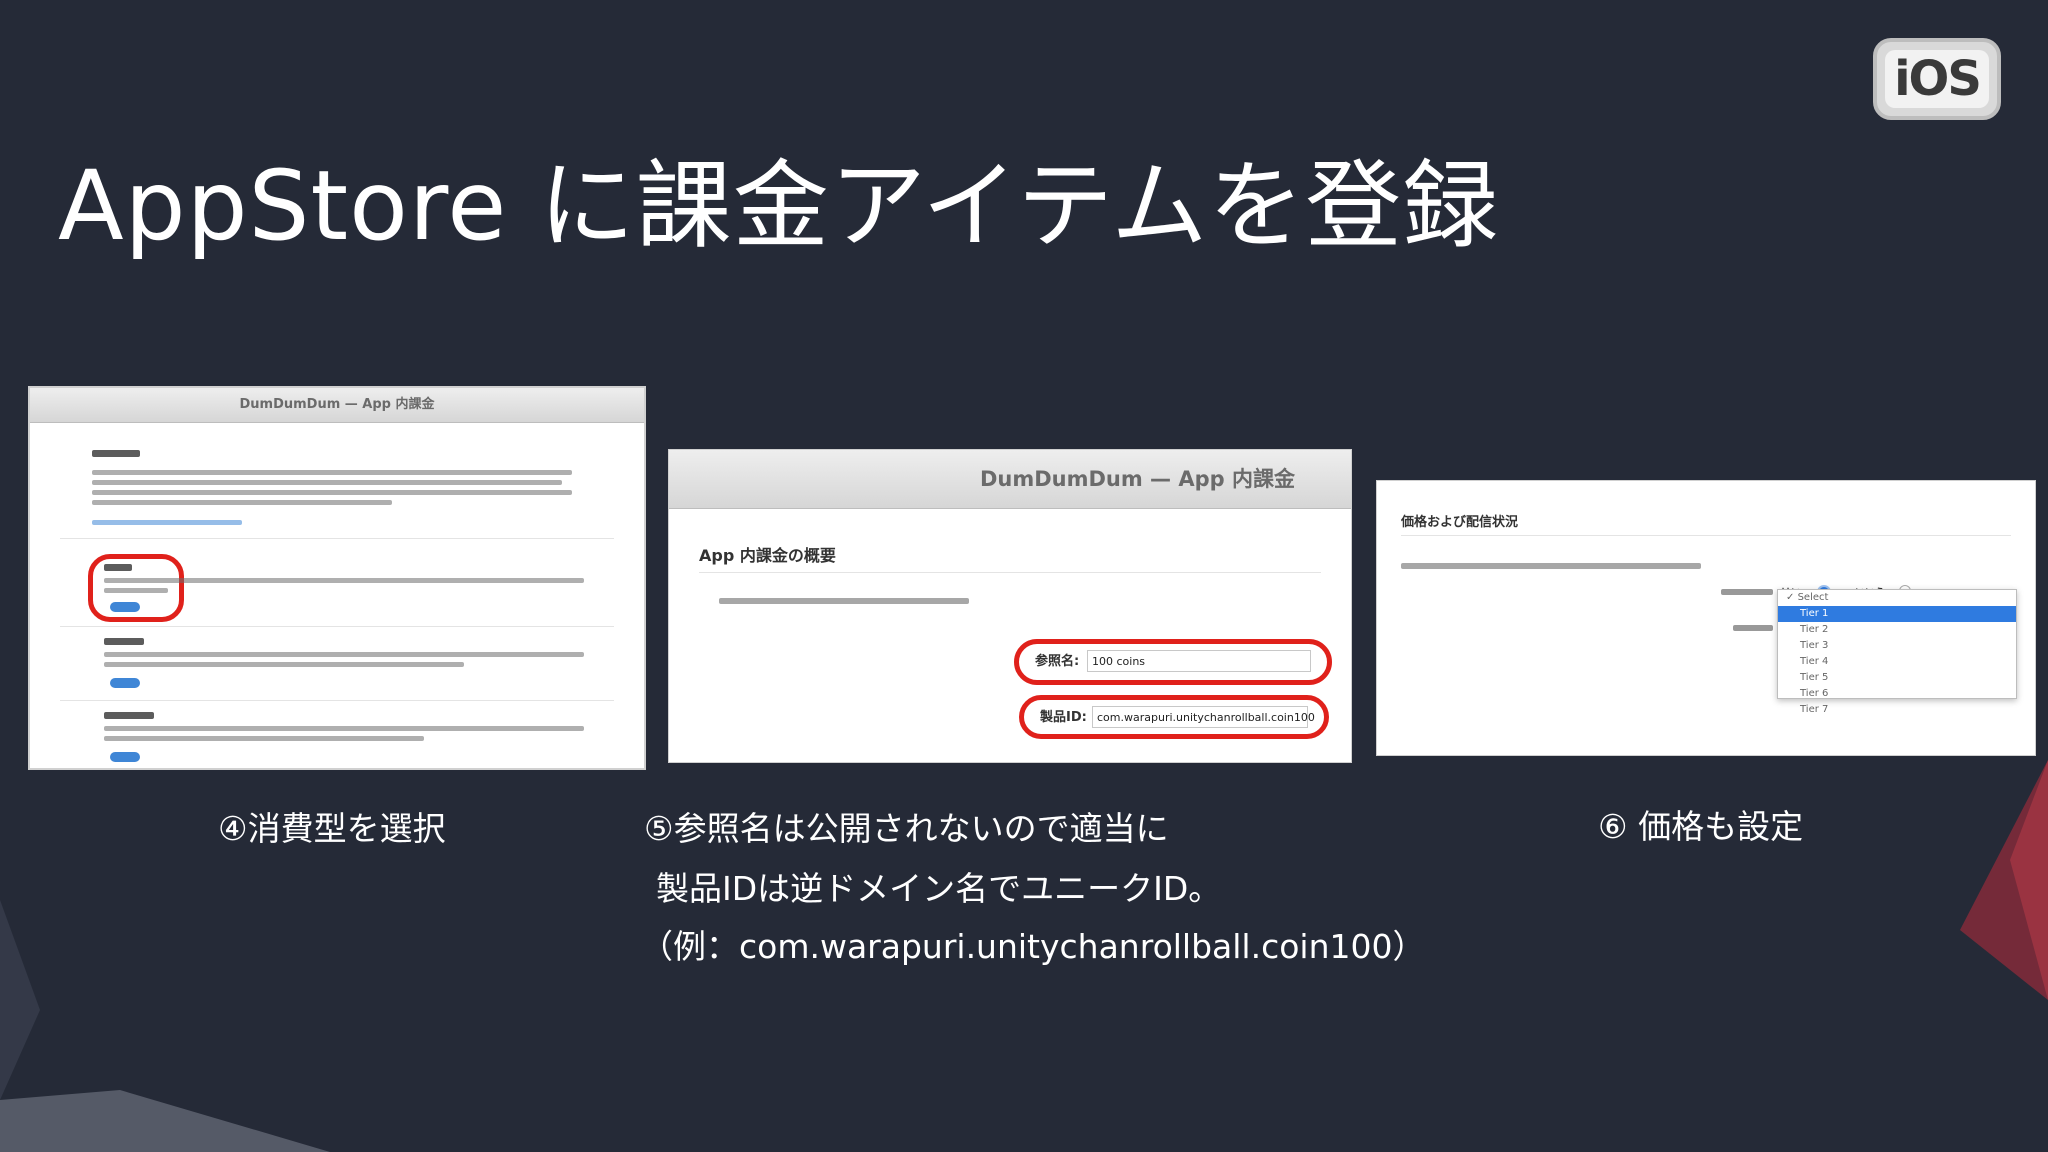  Describe the element at coordinates (332, 828) in the screenshot. I see `caption-step4: ④消費型を選択` at that location.